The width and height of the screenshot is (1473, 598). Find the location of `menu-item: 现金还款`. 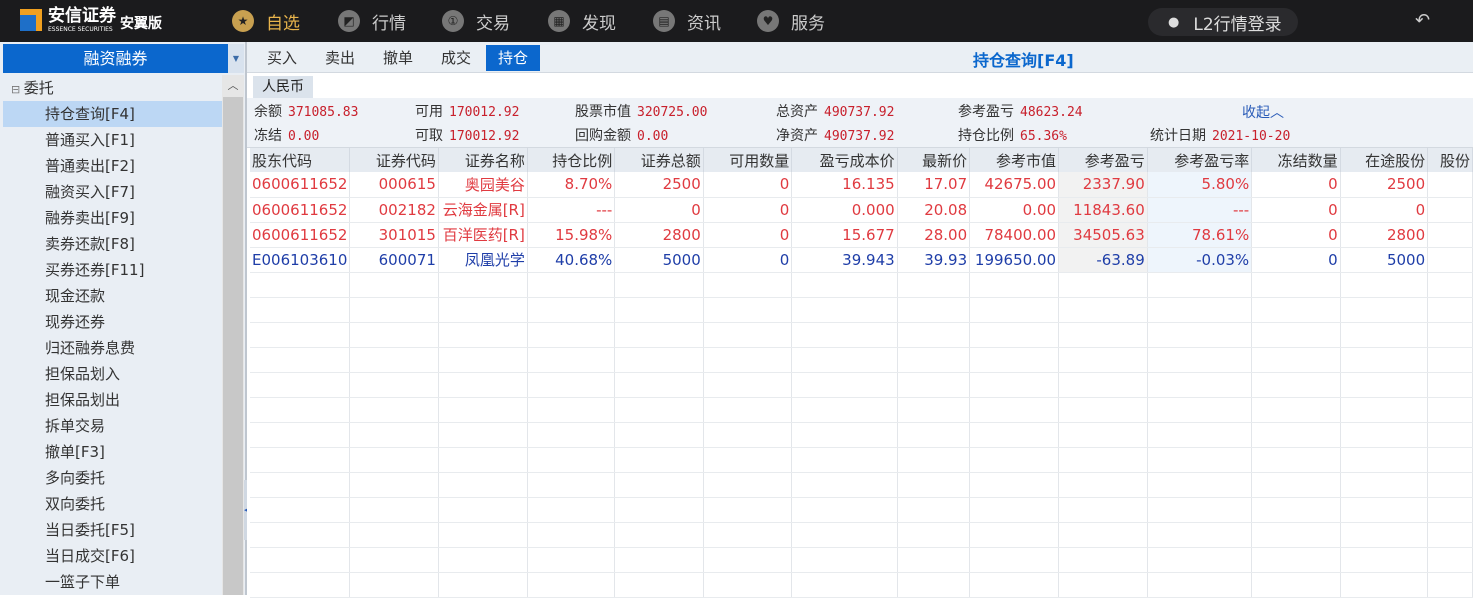

menu-item: 现金还款 is located at coordinates (112, 296).